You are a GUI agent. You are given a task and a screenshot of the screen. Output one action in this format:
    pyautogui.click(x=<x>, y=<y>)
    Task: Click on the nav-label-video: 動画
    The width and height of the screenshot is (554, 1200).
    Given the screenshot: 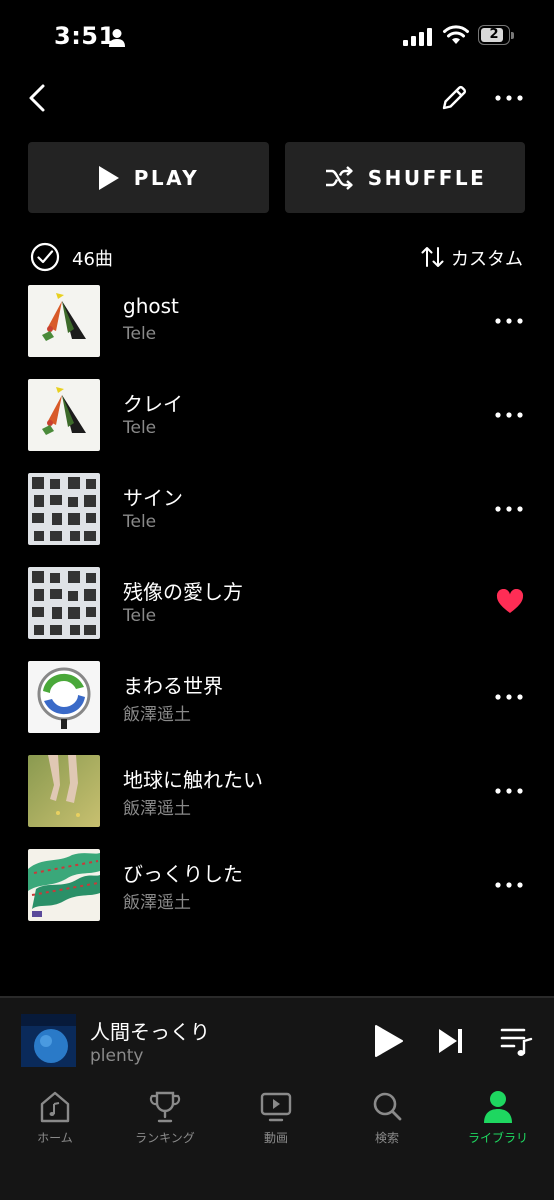 What is the action you would take?
    pyautogui.click(x=275, y=1138)
    